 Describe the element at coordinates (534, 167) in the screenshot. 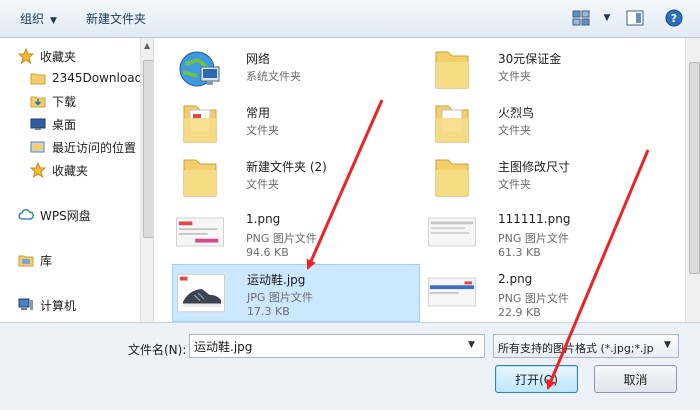

I see `file-name: 主图修改尺寸` at that location.